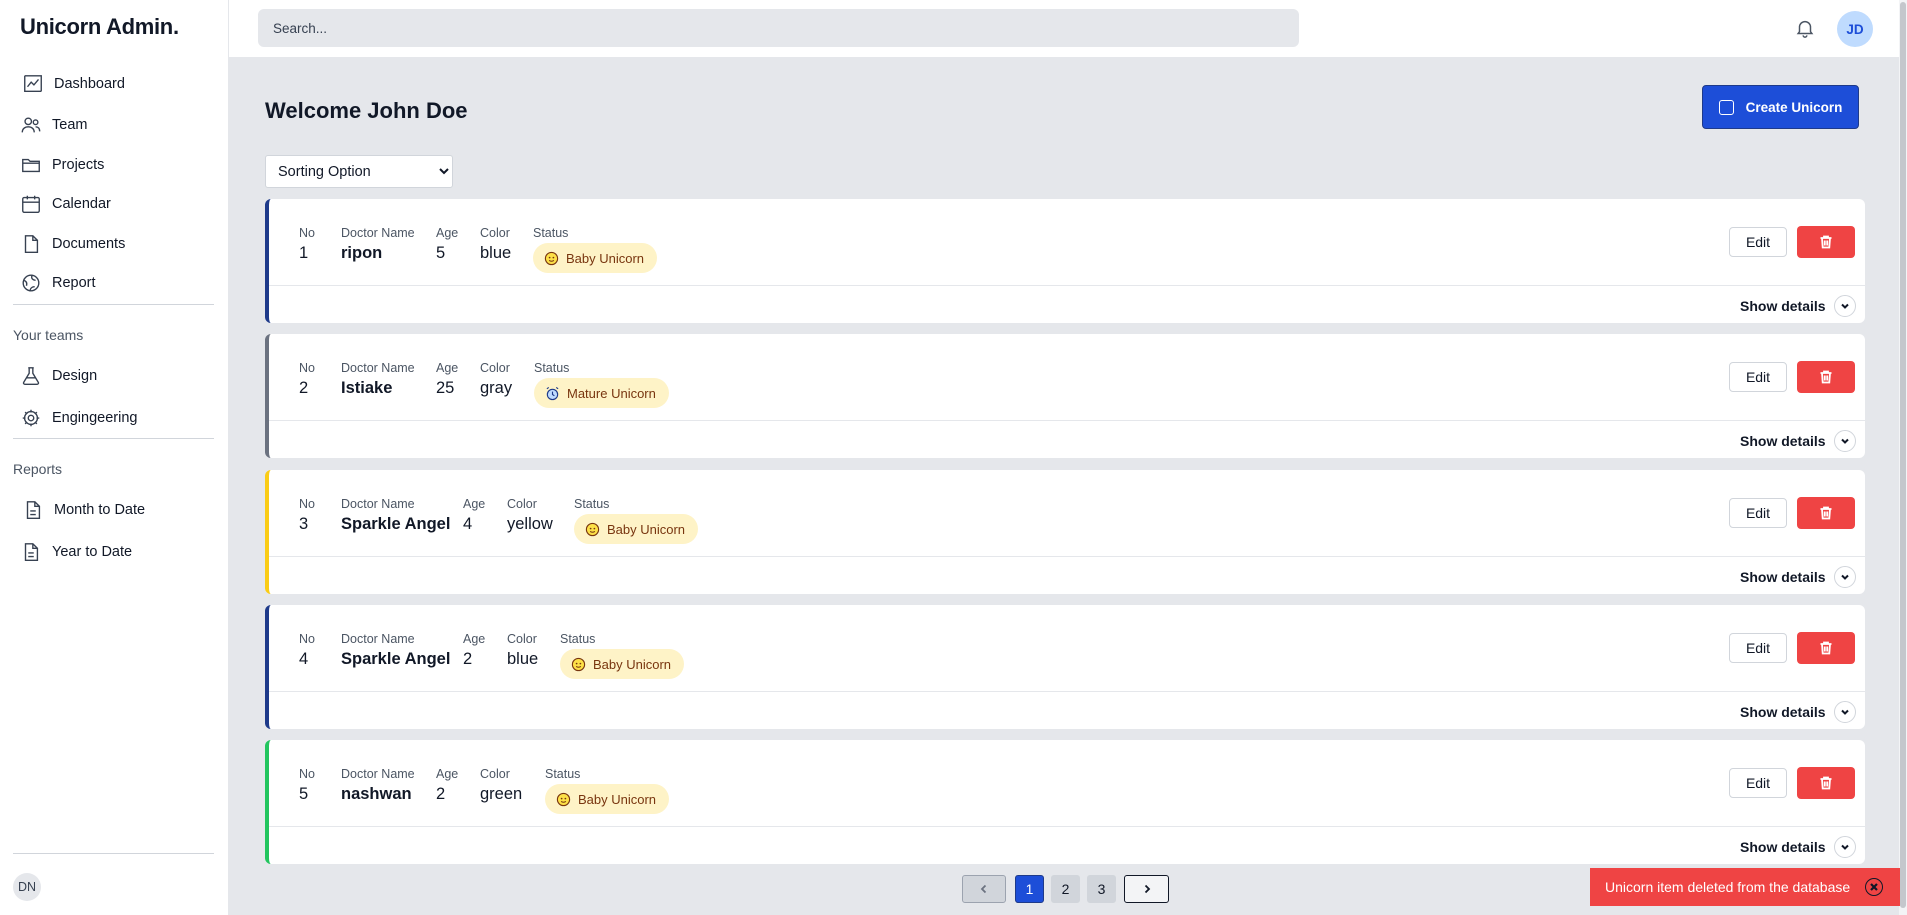  Describe the element at coordinates (530, 524) in the screenshot. I see `color-value: yellow` at that location.